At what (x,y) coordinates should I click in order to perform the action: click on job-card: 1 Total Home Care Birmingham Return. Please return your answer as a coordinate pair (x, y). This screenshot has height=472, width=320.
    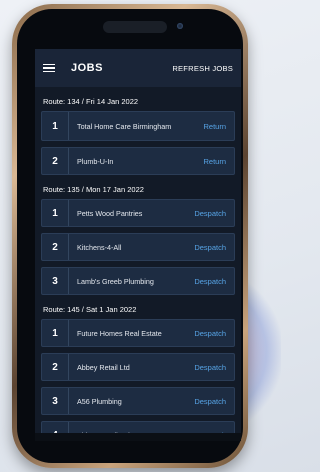
    Looking at the image, I should click on (138, 126).